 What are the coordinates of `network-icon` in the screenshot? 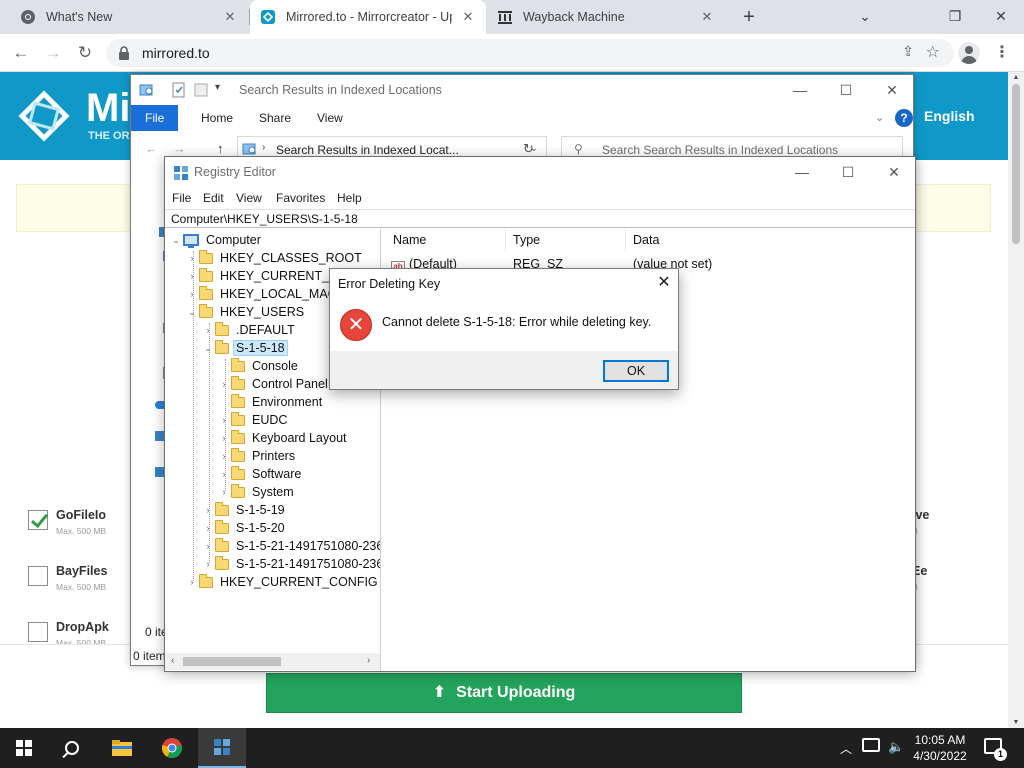 It's located at (871, 745).